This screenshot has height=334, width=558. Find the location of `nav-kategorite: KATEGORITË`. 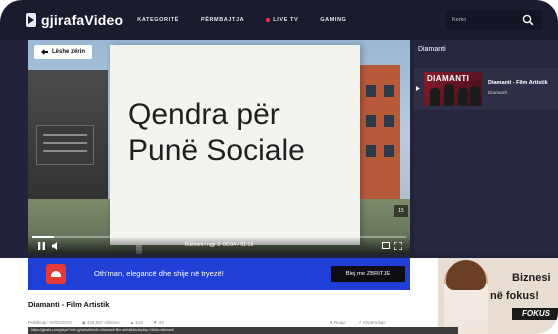

nav-kategorite: KATEGORITË is located at coordinates (158, 20).